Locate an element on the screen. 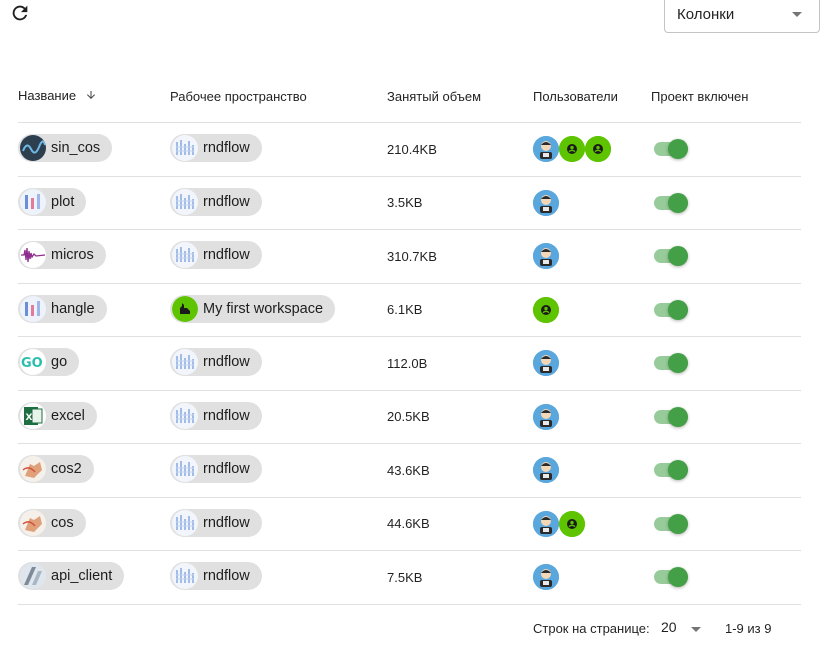 This screenshot has height=646, width=828. project-chip: cos is located at coordinates (52, 522).